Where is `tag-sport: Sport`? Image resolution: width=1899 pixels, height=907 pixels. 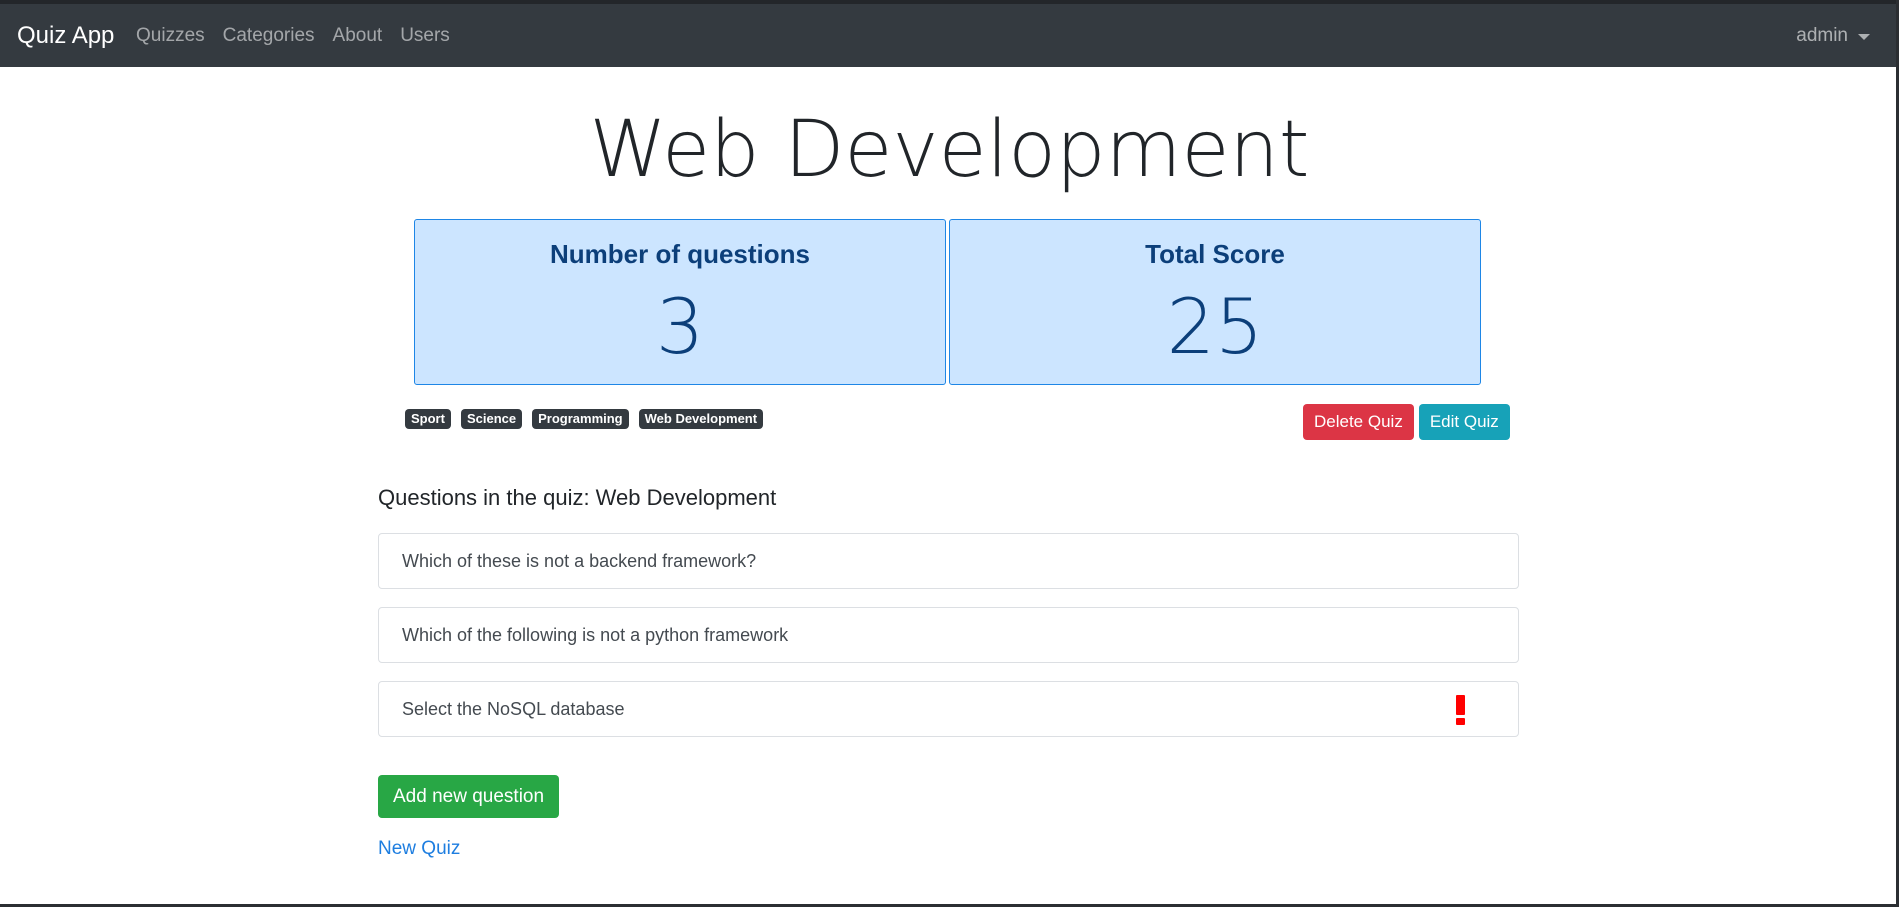
tag-sport: Sport is located at coordinates (428, 419).